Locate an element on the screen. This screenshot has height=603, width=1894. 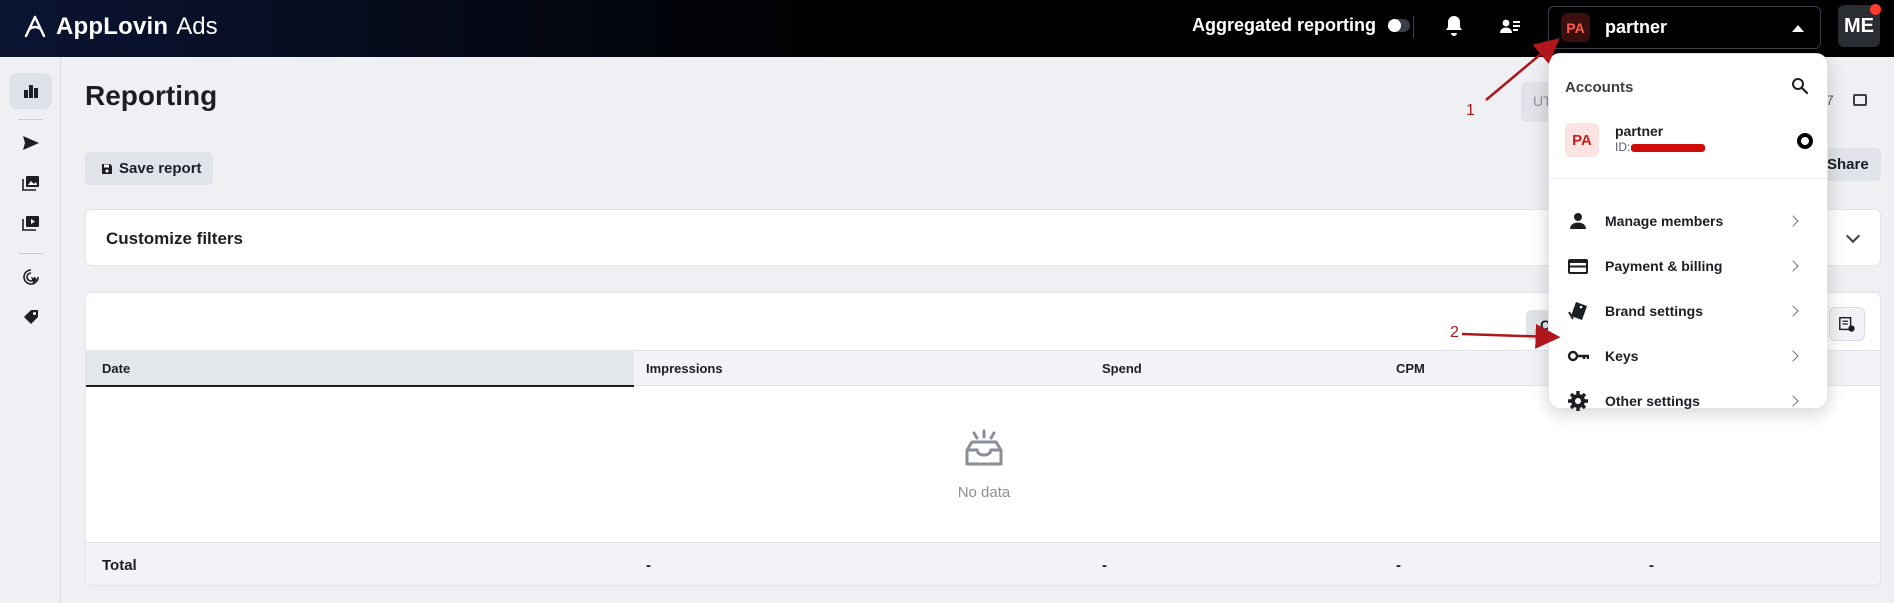
sidebar-item-creatives is located at coordinates (30, 183).